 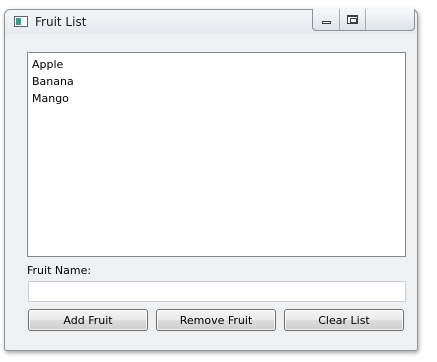 What do you see at coordinates (216, 320) in the screenshot?
I see `remove-fruit-button: Remove Fruit` at bounding box center [216, 320].